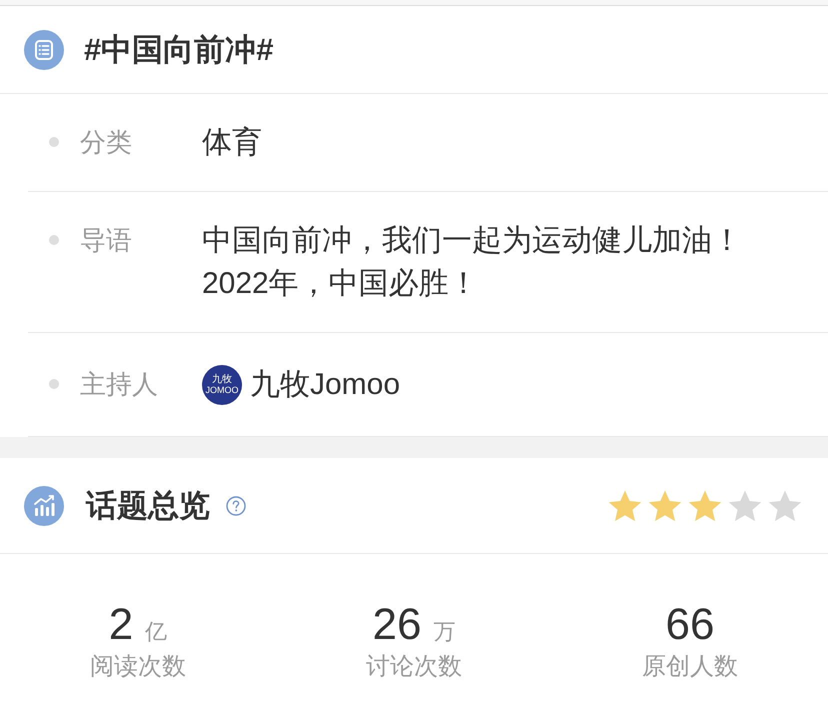 The width and height of the screenshot is (828, 720). I want to click on stat-value: 2, so click(121, 625).